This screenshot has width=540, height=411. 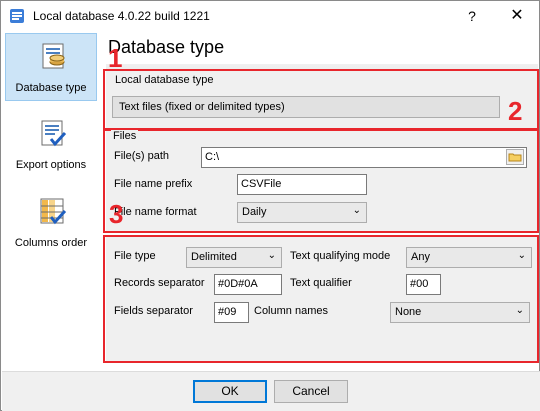 I want to click on text-qualifier-input: #00, so click(x=423, y=284).